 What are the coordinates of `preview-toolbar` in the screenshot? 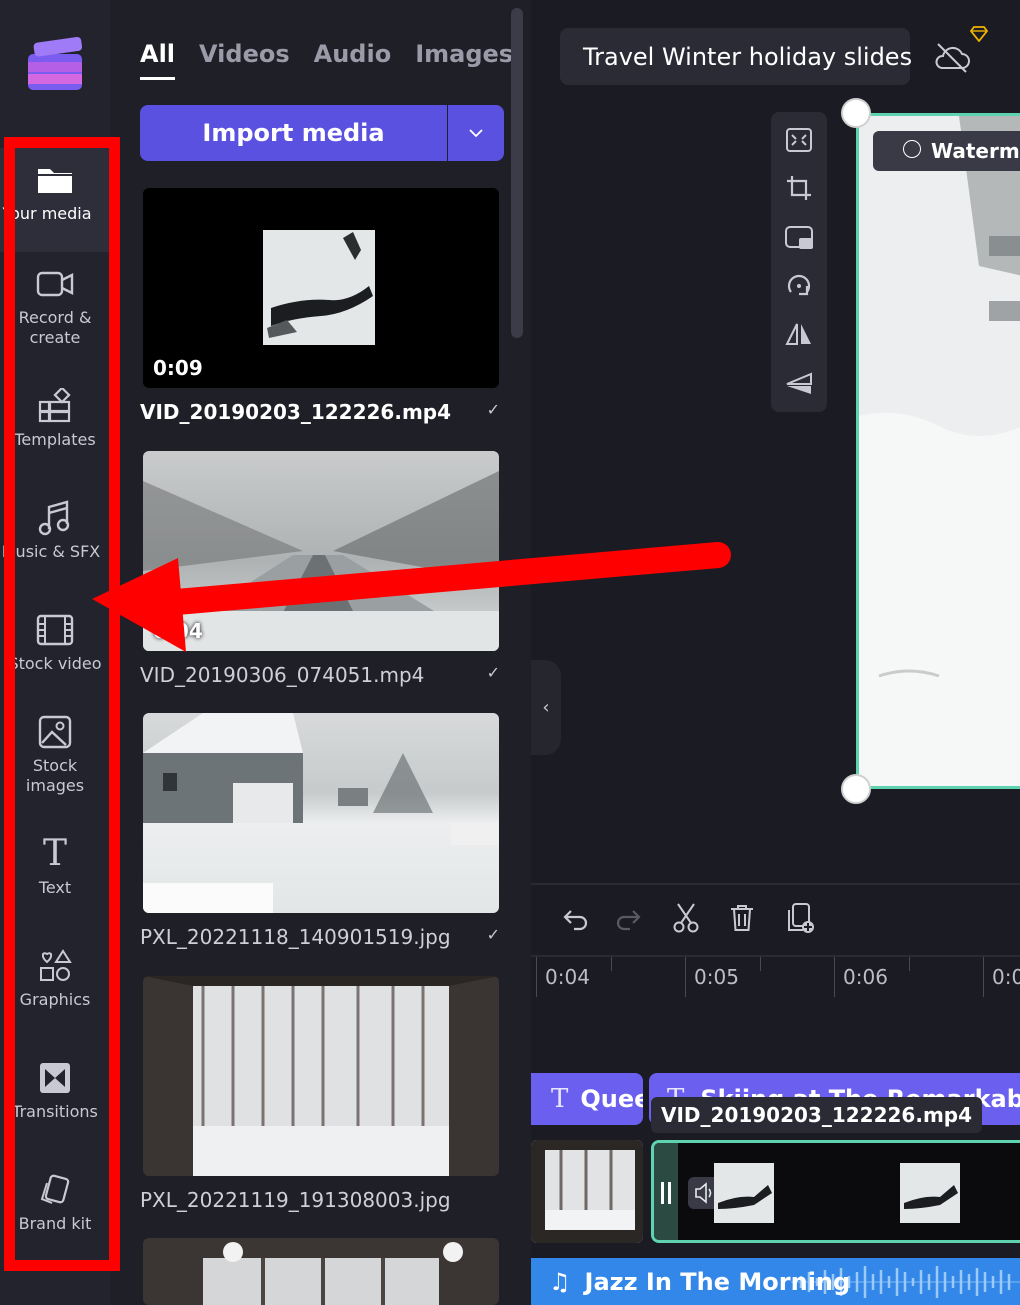 It's located at (799, 262).